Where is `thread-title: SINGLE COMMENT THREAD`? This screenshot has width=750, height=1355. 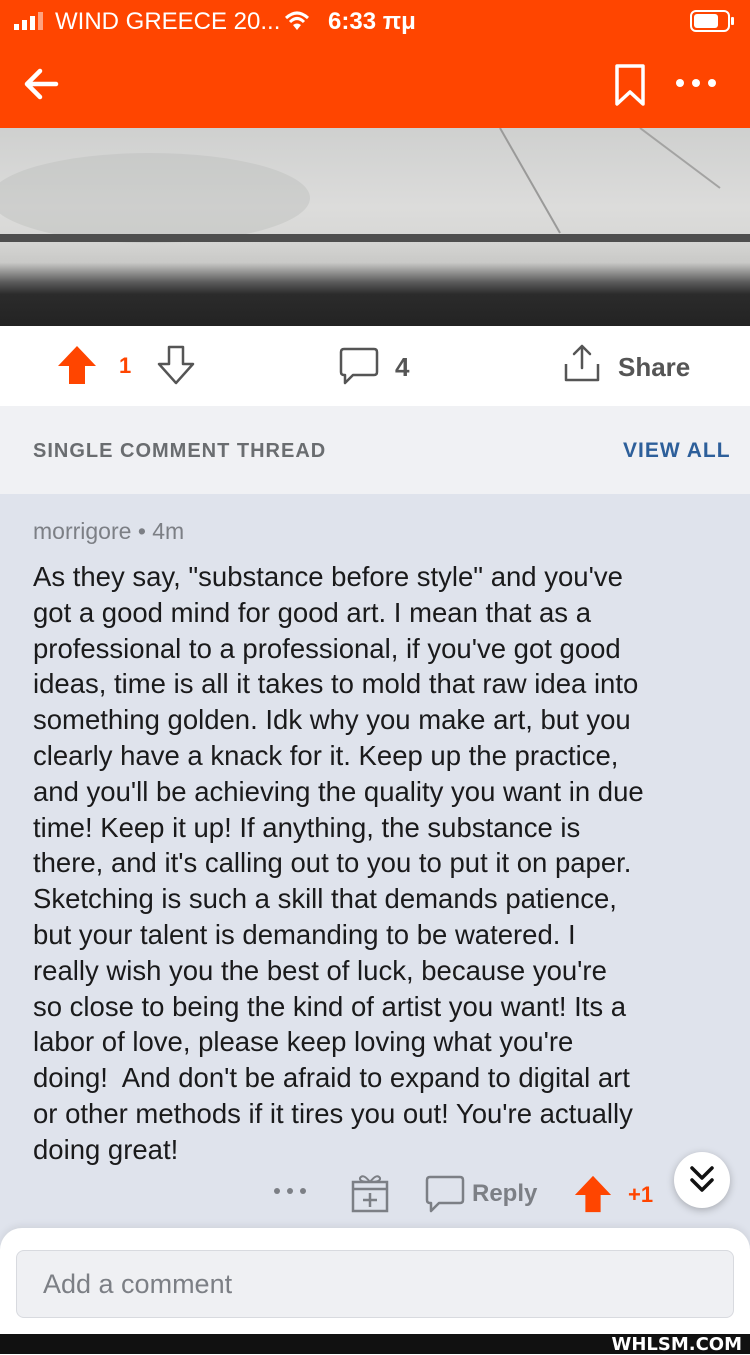
thread-title: SINGLE COMMENT THREAD is located at coordinates (180, 451).